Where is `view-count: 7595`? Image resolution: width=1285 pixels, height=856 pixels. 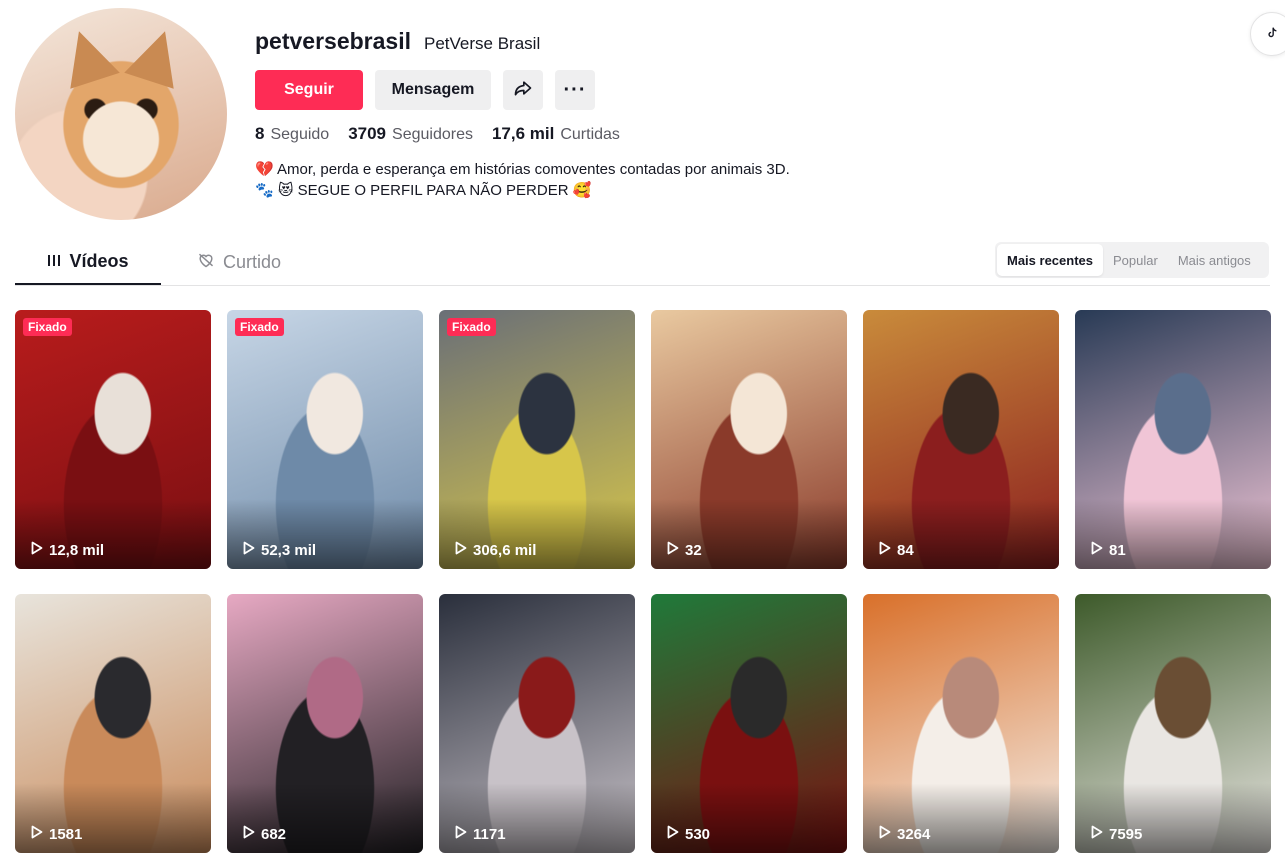
view-count: 7595 is located at coordinates (1116, 834).